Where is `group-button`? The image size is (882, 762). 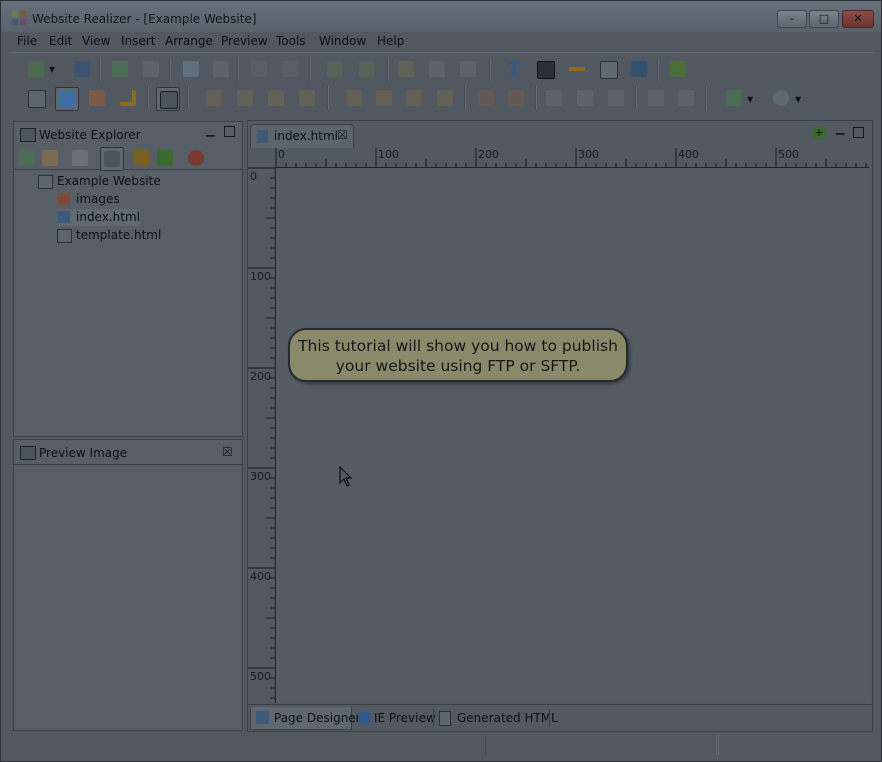
group-button is located at coordinates (656, 98).